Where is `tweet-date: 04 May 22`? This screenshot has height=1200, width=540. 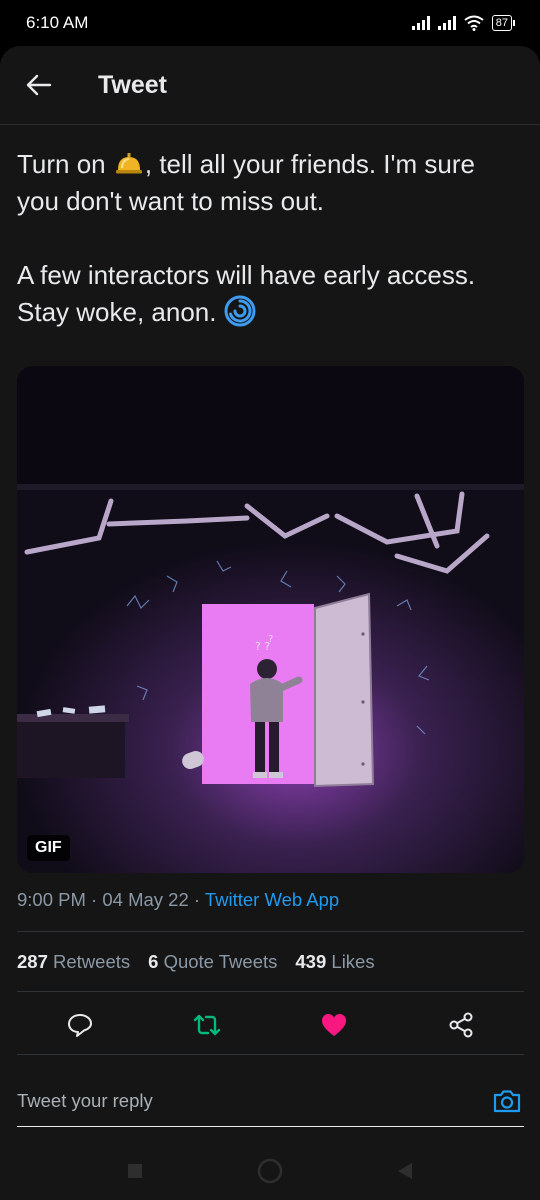
tweet-date: 04 May 22 is located at coordinates (145, 899).